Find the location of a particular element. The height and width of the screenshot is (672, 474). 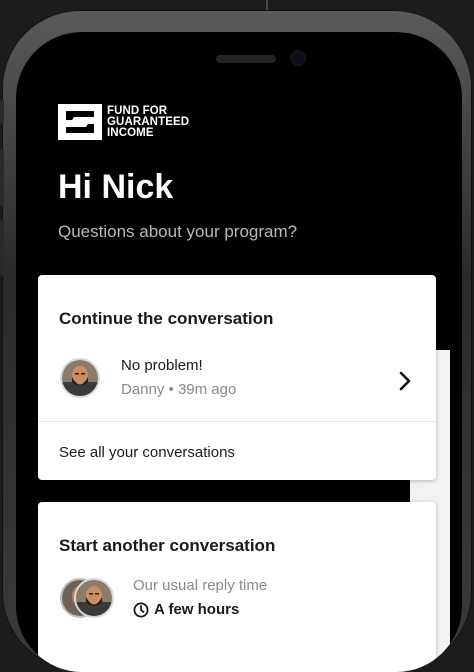

reply-time-value: A few hours is located at coordinates (197, 609).